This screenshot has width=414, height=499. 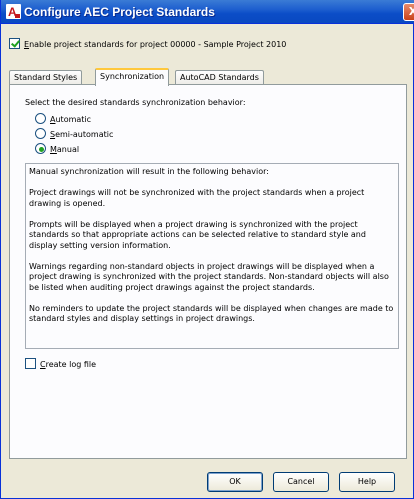 What do you see at coordinates (408, 12) in the screenshot?
I see `close-button: X` at bounding box center [408, 12].